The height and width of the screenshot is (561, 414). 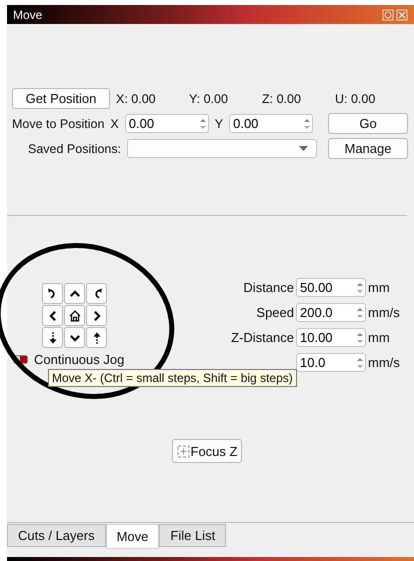 What do you see at coordinates (58, 123) in the screenshot?
I see `move-to-position-label: Move to Position` at bounding box center [58, 123].